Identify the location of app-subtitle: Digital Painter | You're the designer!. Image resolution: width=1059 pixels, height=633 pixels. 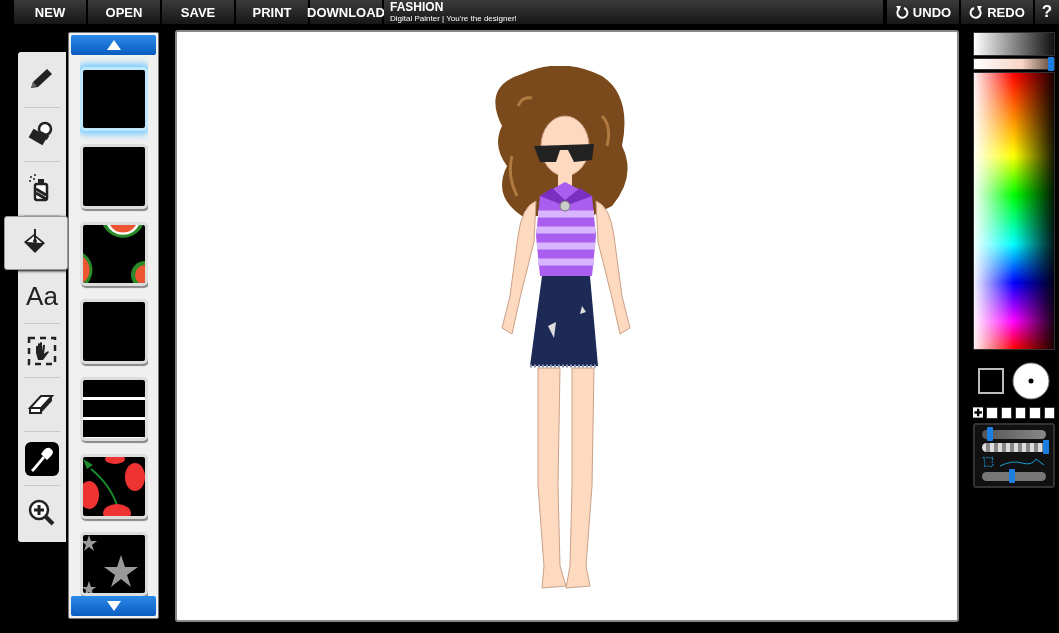
(454, 19).